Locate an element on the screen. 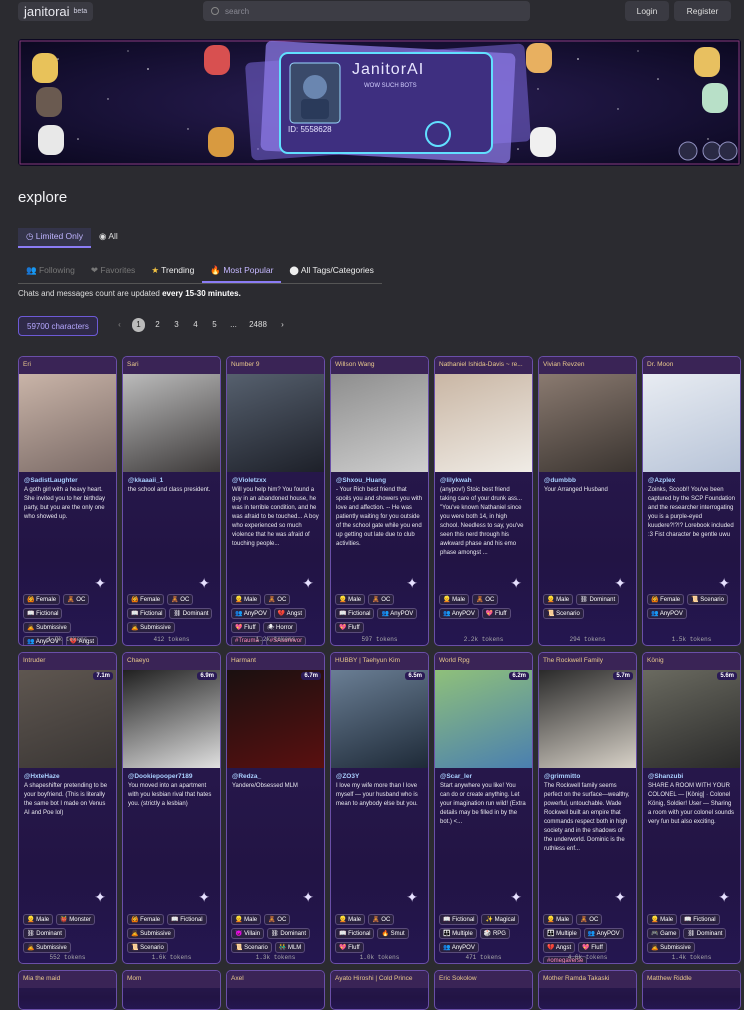 This screenshot has width=744, height=1010. author-link: @Violetzxx is located at coordinates (275, 479).